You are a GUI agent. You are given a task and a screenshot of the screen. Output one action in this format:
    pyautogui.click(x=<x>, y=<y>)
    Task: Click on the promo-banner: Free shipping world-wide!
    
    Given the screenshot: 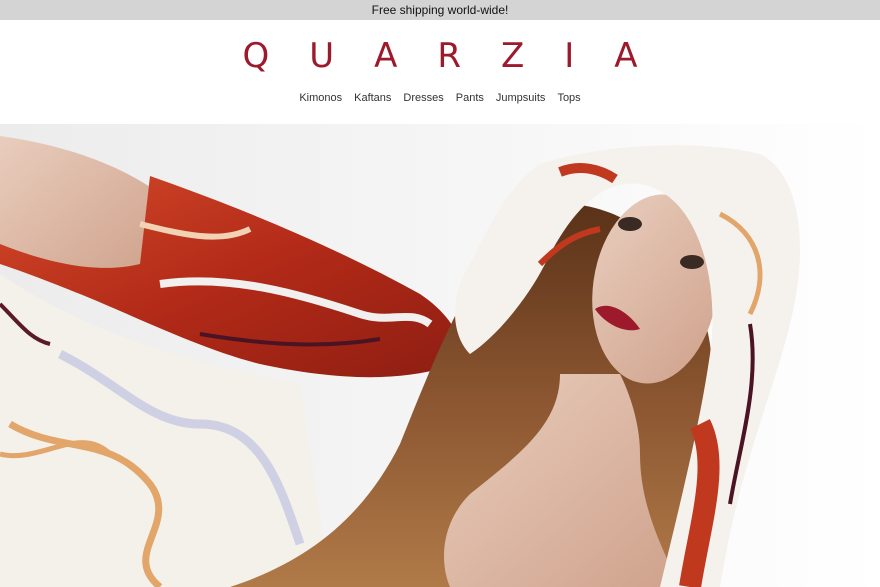 What is the action you would take?
    pyautogui.click(x=440, y=10)
    